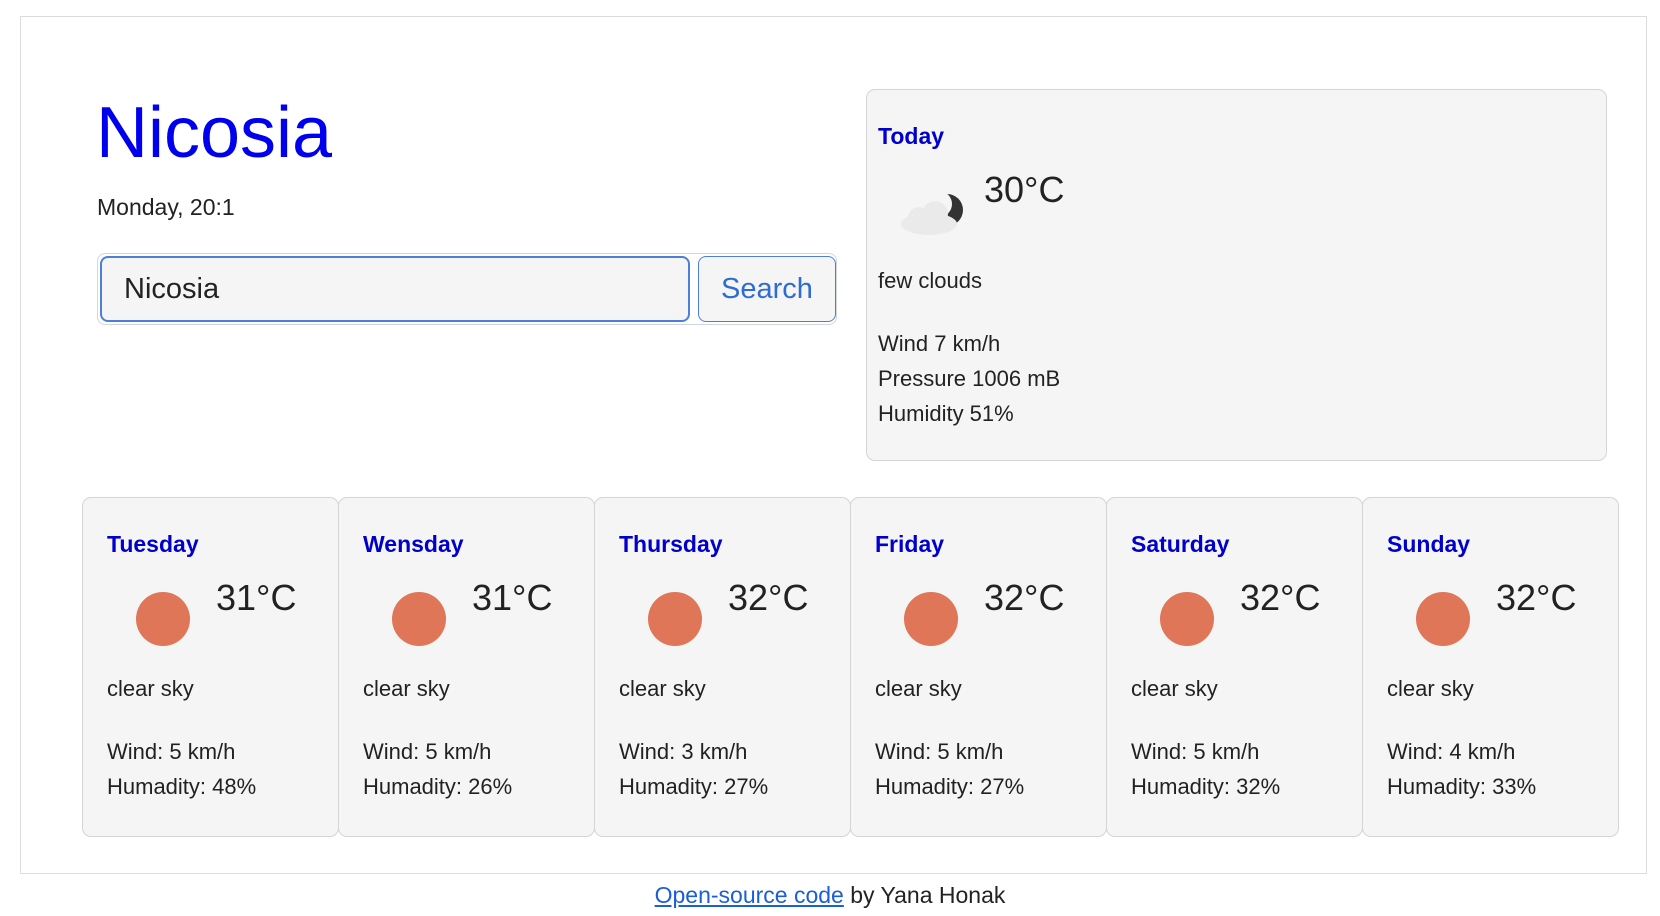 The image size is (1660, 916). Describe the element at coordinates (930, 280) in the screenshot. I see `today-description: few clouds` at that location.